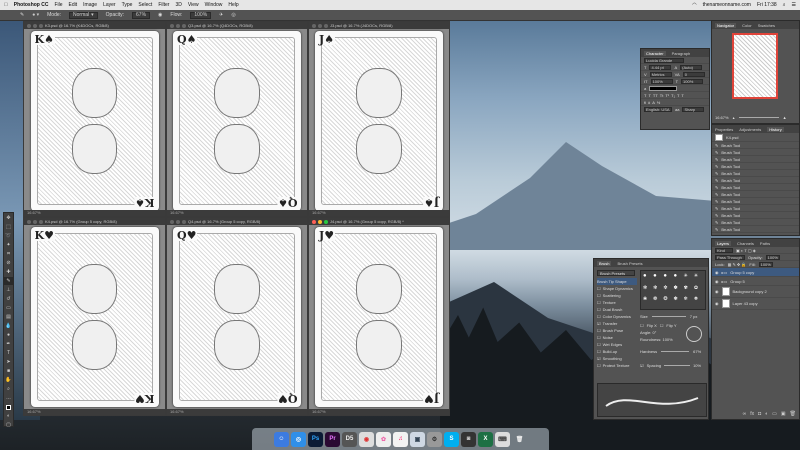  I want to click on link-icon: ∞, so click(745, 414).